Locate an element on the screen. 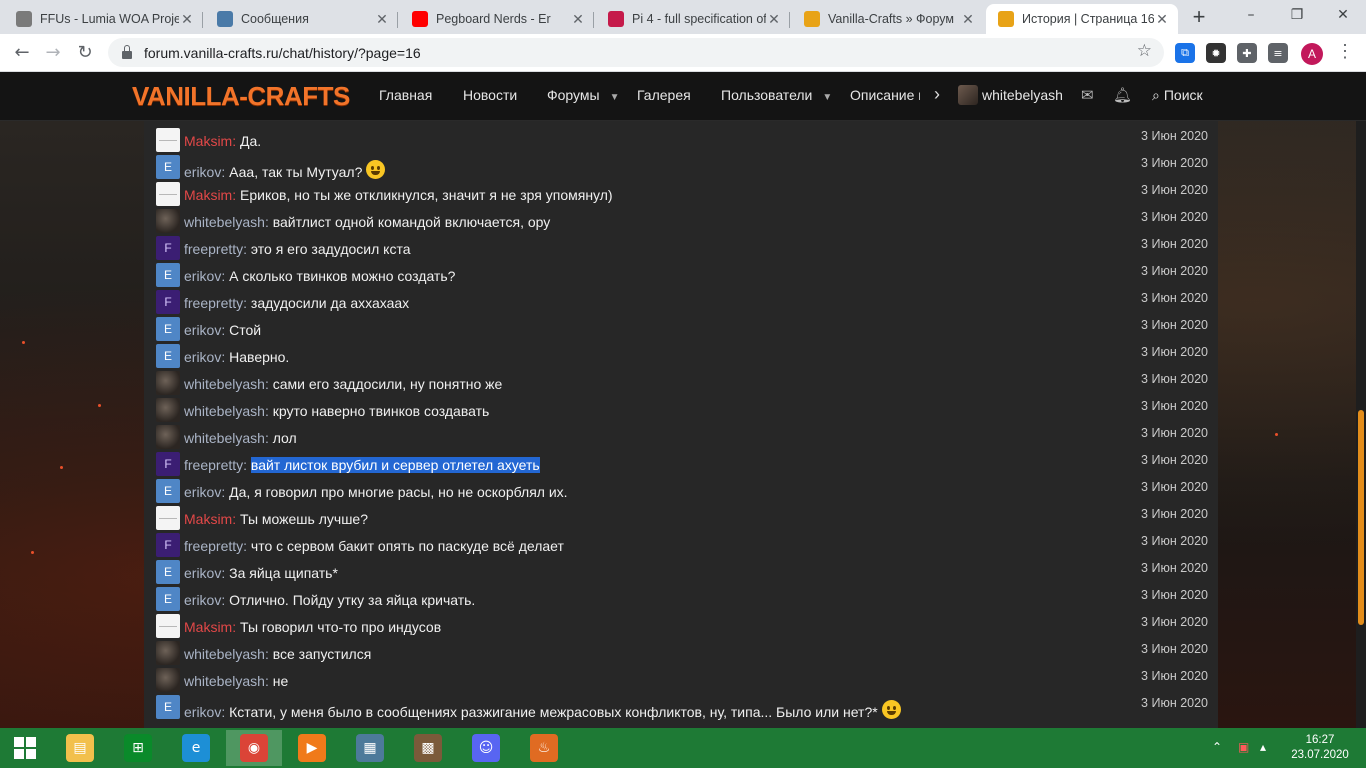 The width and height of the screenshot is (1366, 768). minimize-window-button: – is located at coordinates (1251, 17).